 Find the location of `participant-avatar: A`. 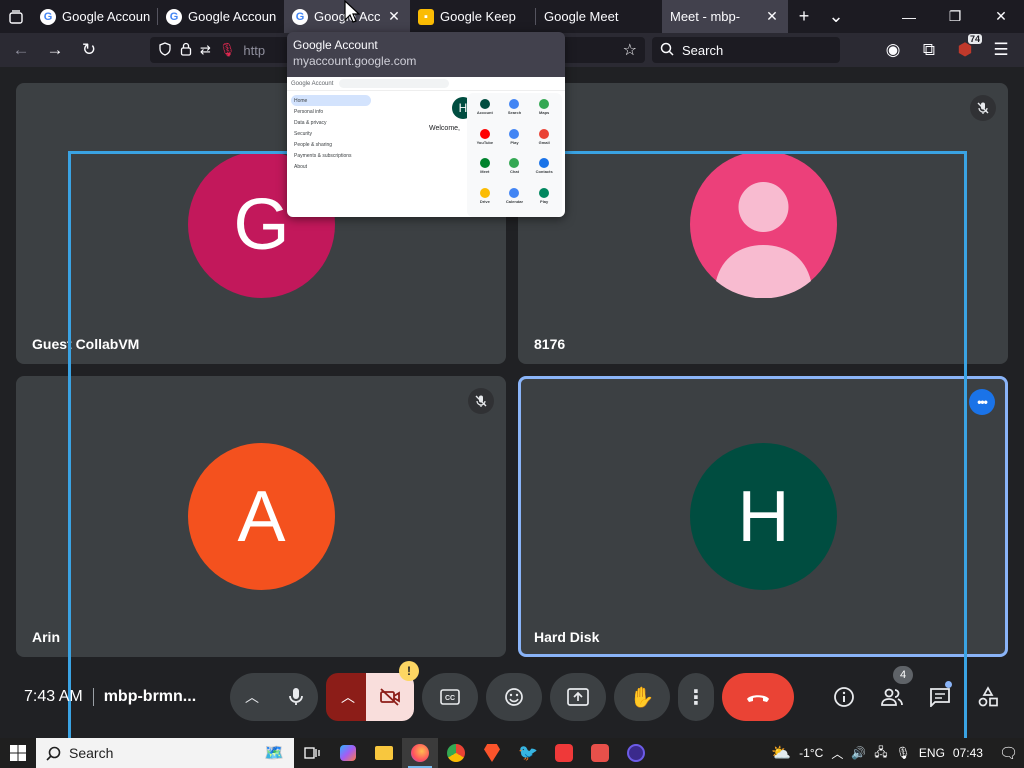

participant-avatar: A is located at coordinates (261, 516).